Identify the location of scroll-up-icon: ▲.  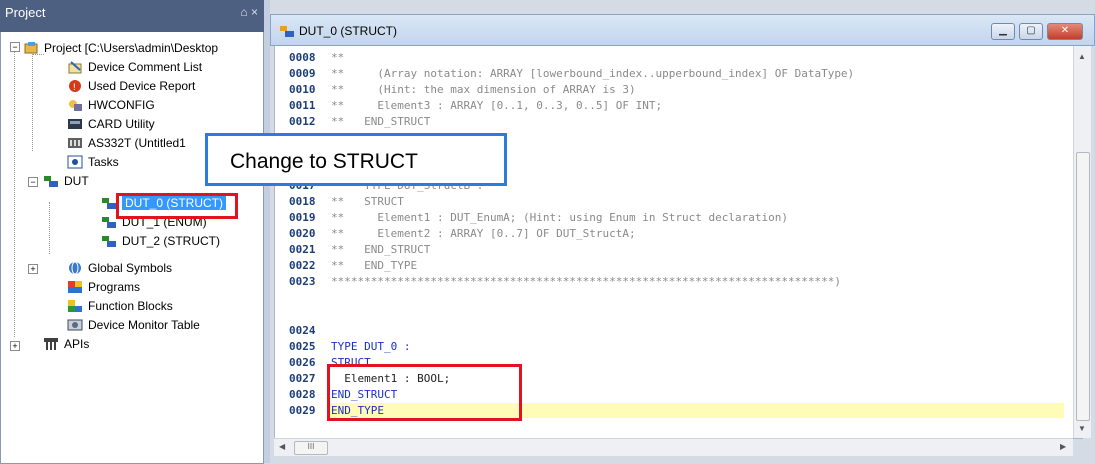
(1082, 56).